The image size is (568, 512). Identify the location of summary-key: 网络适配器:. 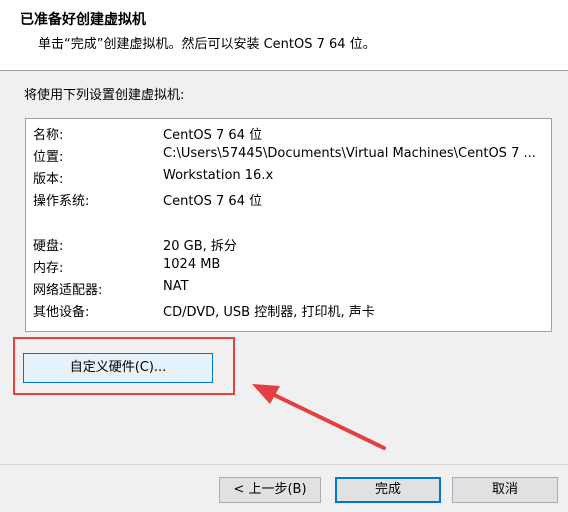
(68, 290).